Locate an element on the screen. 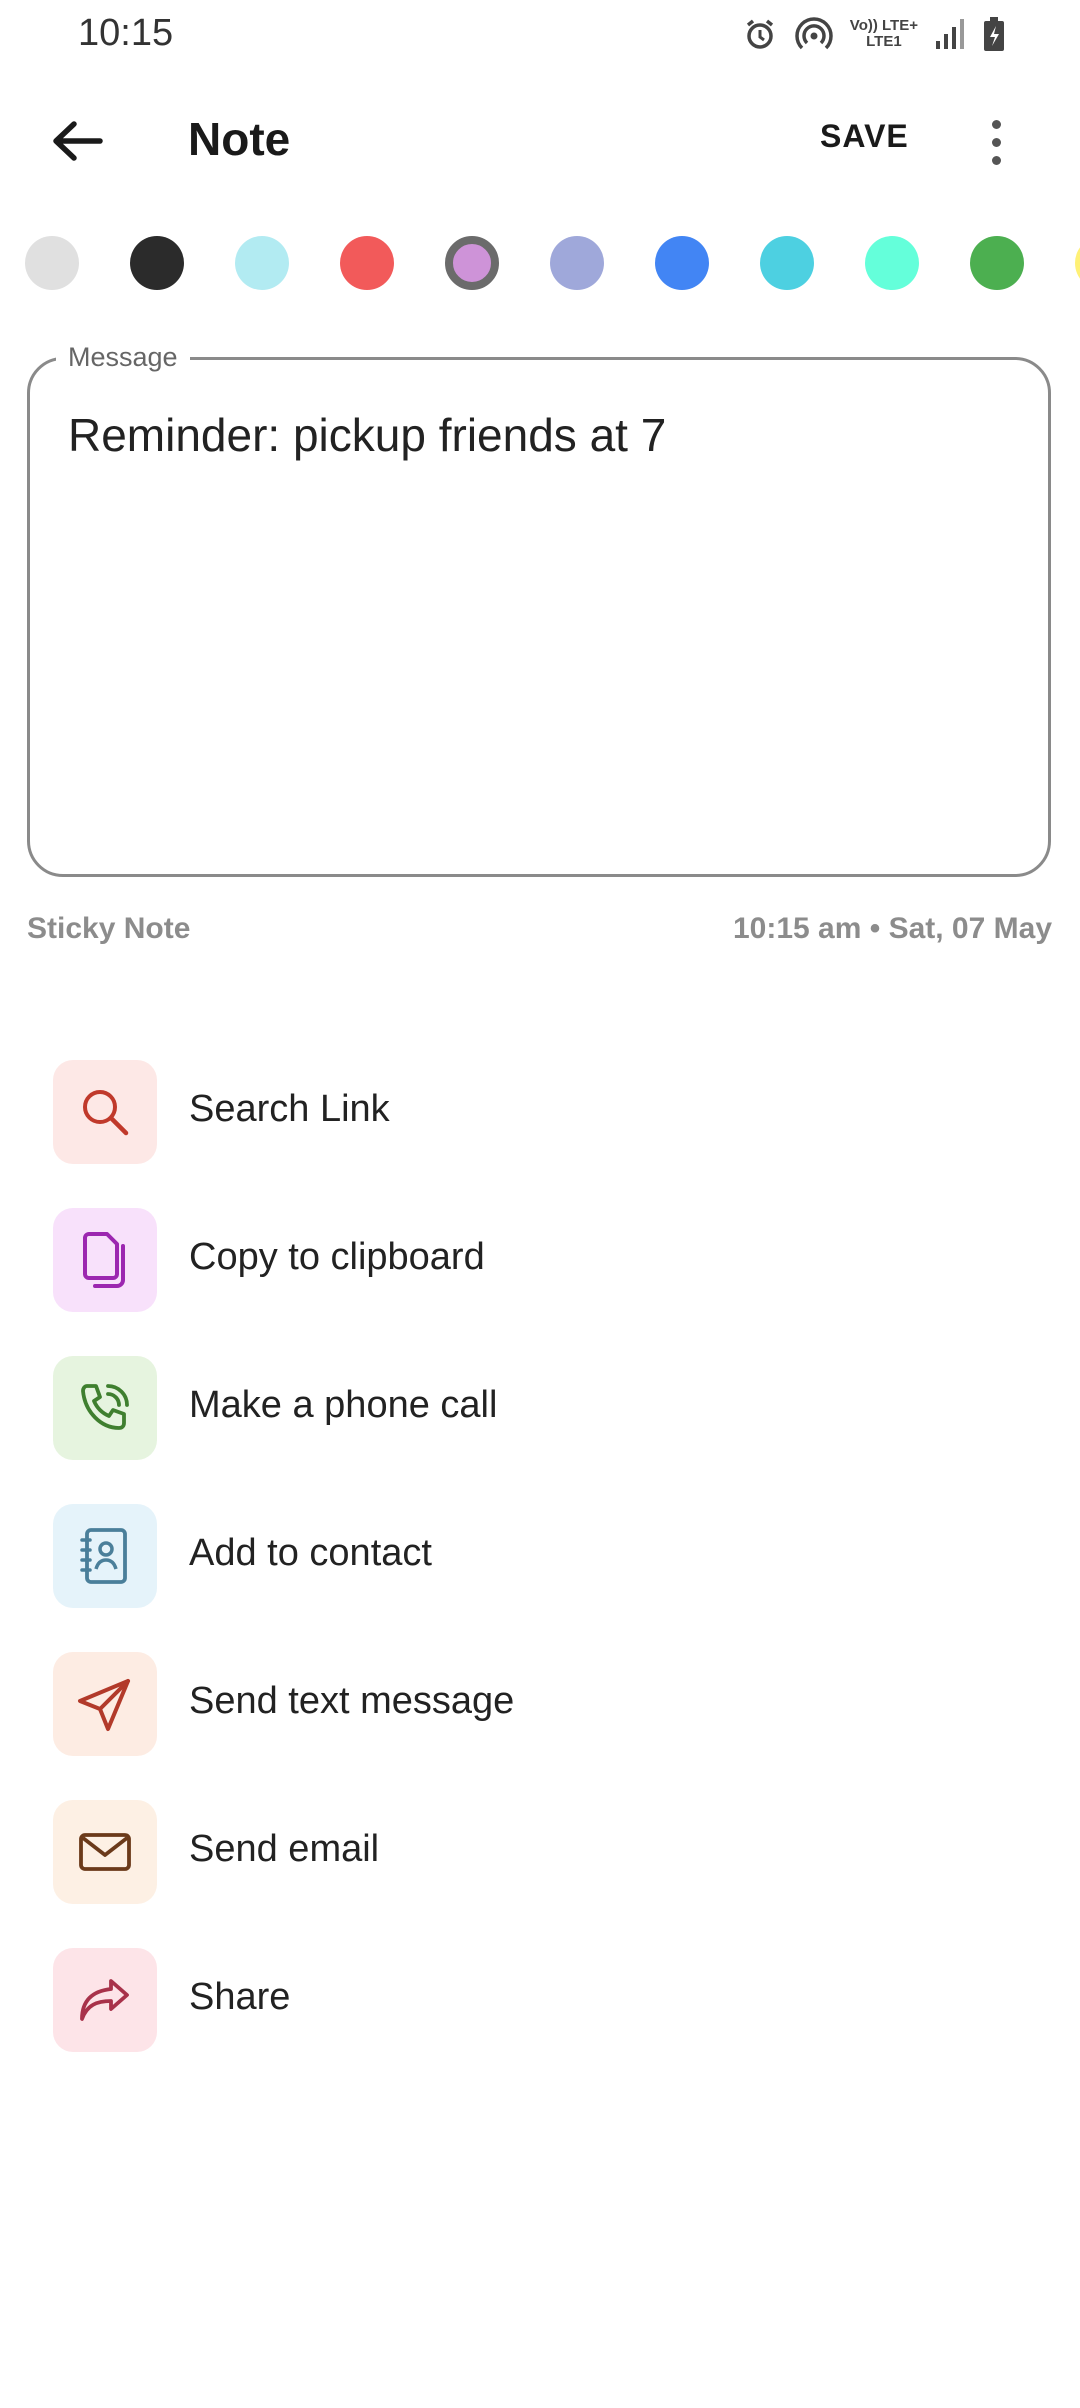  search-link-action: Search Link is located at coordinates (540, 1112).